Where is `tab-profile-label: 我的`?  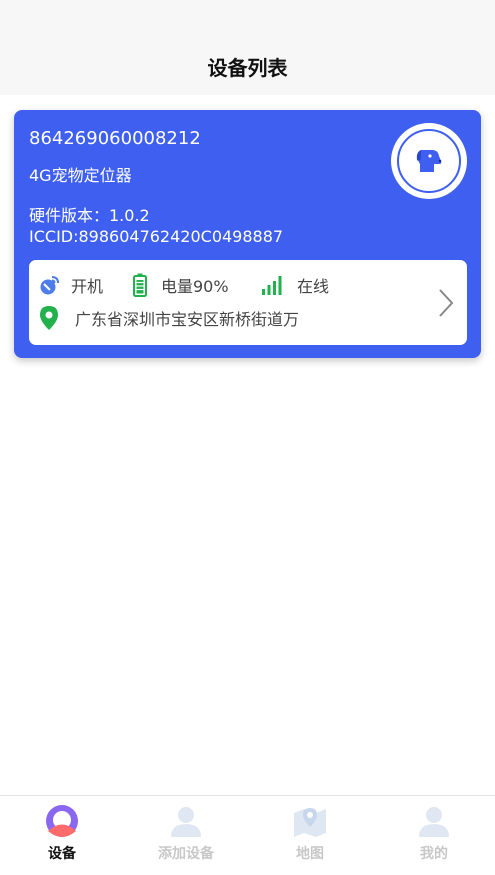 tab-profile-label: 我的 is located at coordinates (434, 854).